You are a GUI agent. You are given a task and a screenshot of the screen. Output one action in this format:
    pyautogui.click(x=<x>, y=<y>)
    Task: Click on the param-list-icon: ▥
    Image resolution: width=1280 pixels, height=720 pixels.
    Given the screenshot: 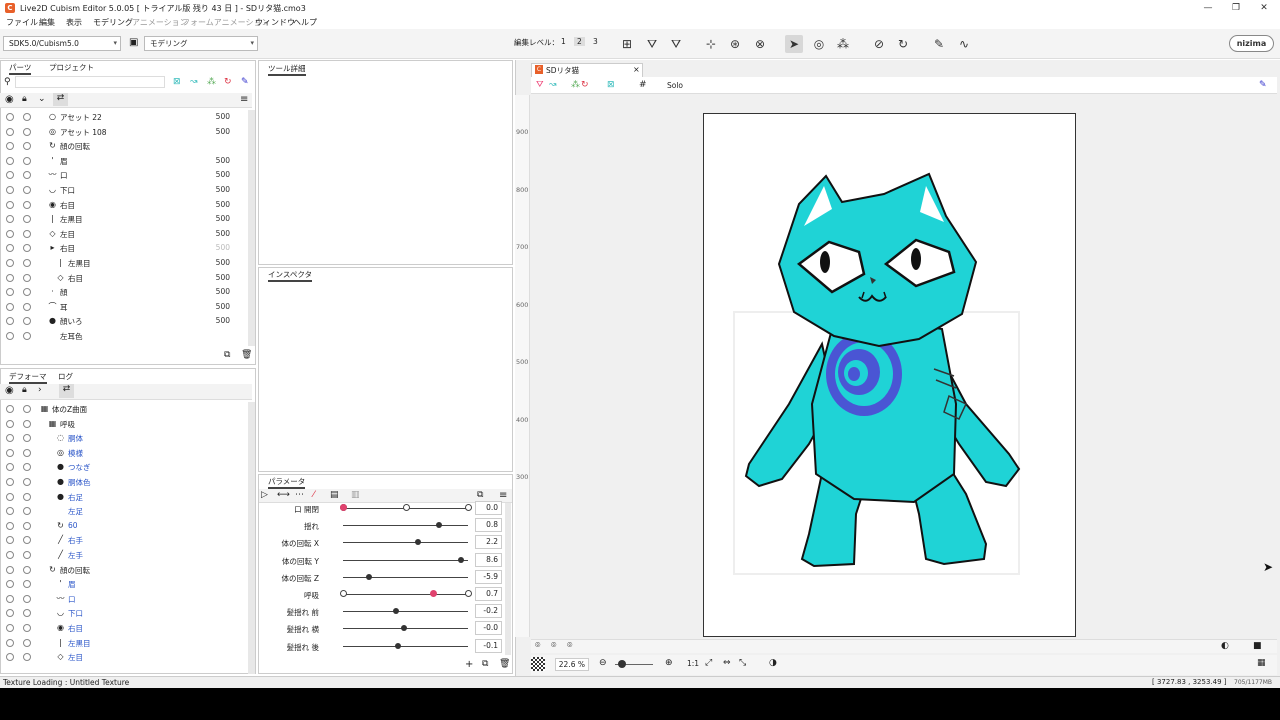 What is the action you would take?
    pyautogui.click(x=355, y=495)
    